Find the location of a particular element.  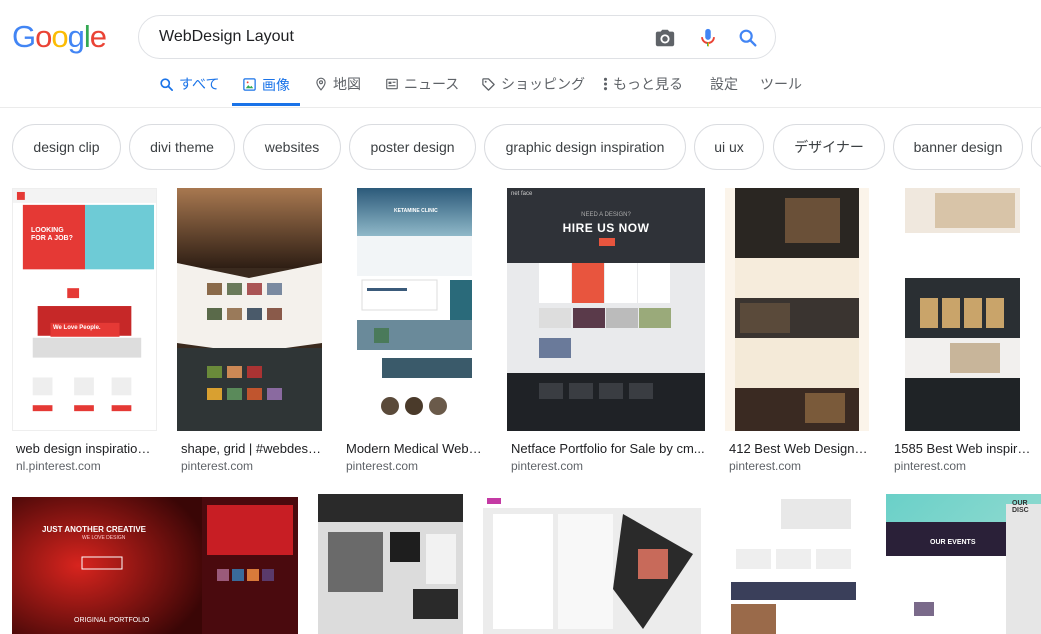

chip: poster design is located at coordinates (412, 147).